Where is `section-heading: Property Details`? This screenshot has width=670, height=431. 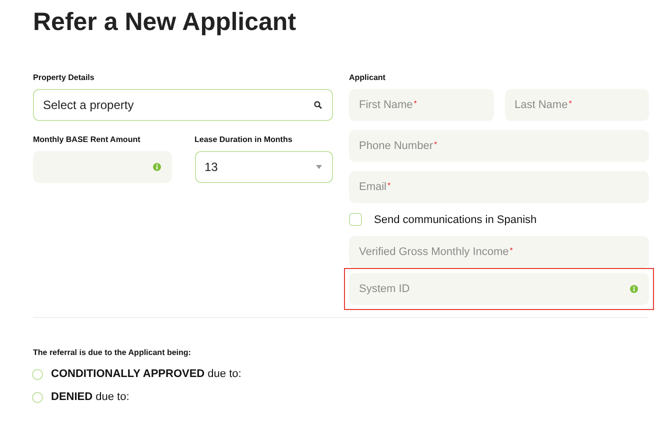 section-heading: Property Details is located at coordinates (64, 77).